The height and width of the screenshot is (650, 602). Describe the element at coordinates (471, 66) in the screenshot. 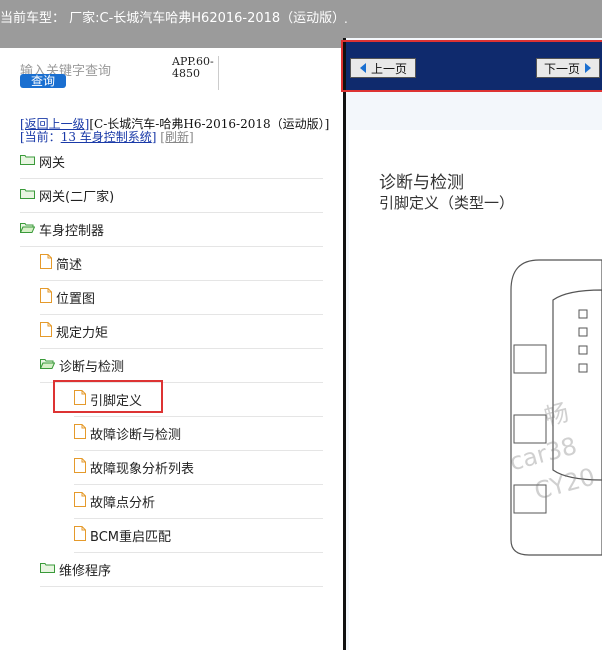

I see `nav-highlight` at that location.